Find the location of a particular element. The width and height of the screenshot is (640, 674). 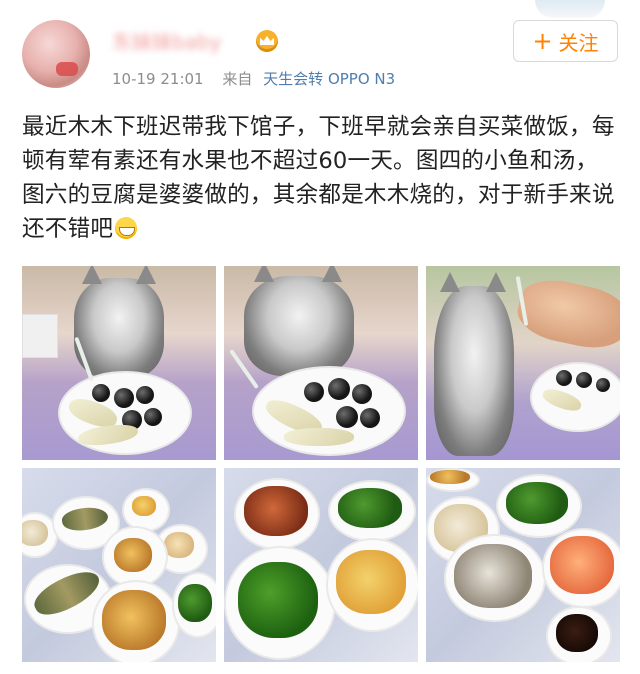

from-label: 来自 is located at coordinates (237, 79).